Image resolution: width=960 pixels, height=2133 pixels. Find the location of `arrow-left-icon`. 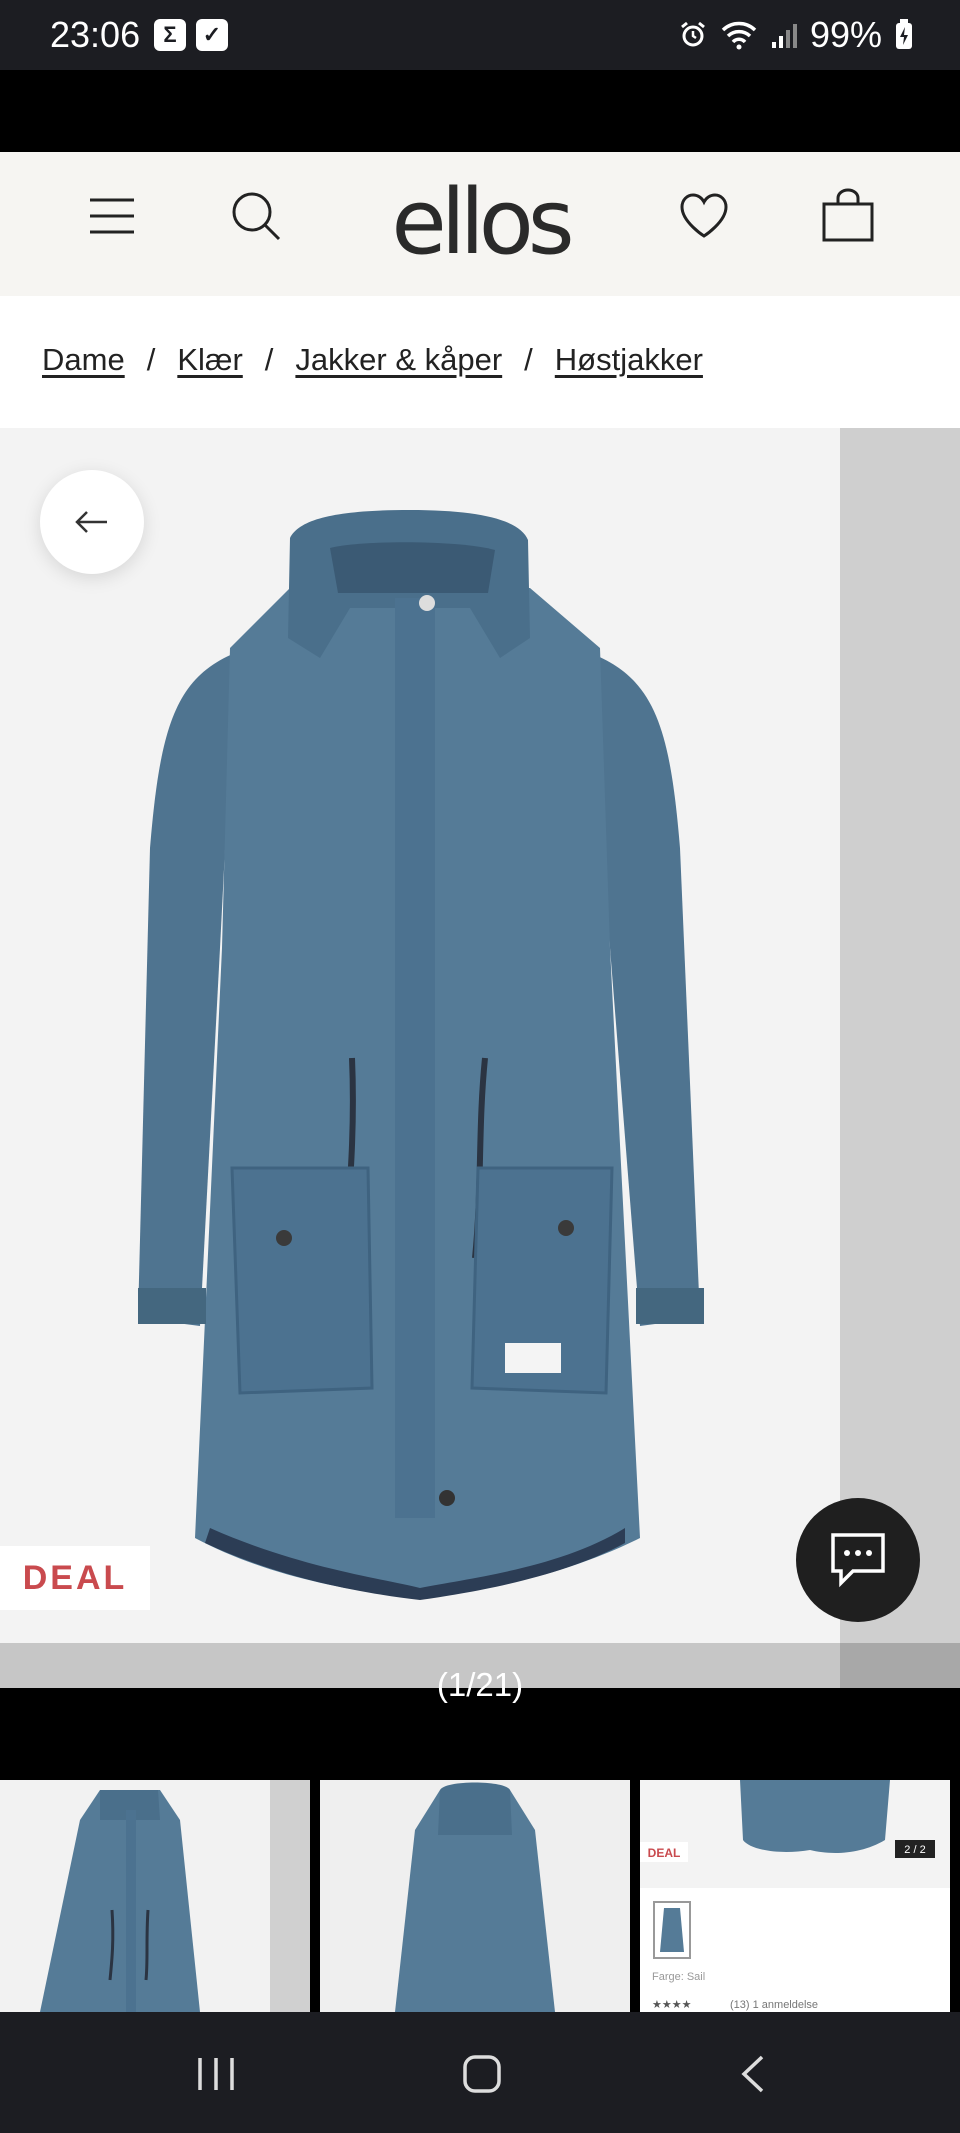

arrow-left-icon is located at coordinates (91, 522).